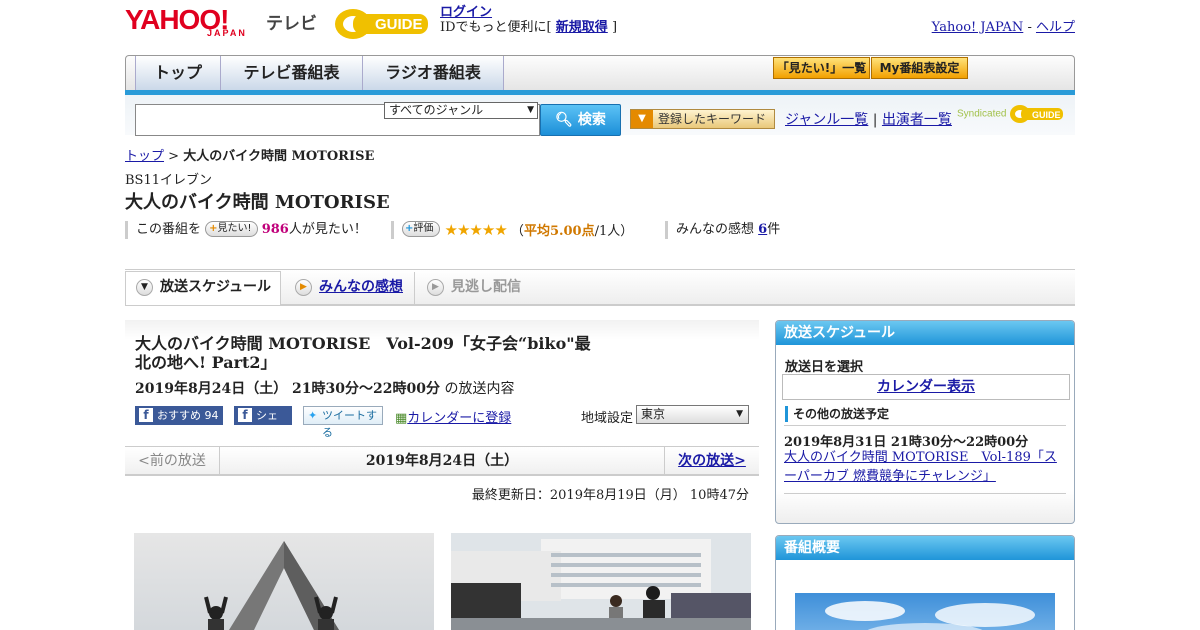 The height and width of the screenshot is (630, 1200). What do you see at coordinates (614, 231) in the screenshot?
I see `rating-count: /1人）` at bounding box center [614, 231].